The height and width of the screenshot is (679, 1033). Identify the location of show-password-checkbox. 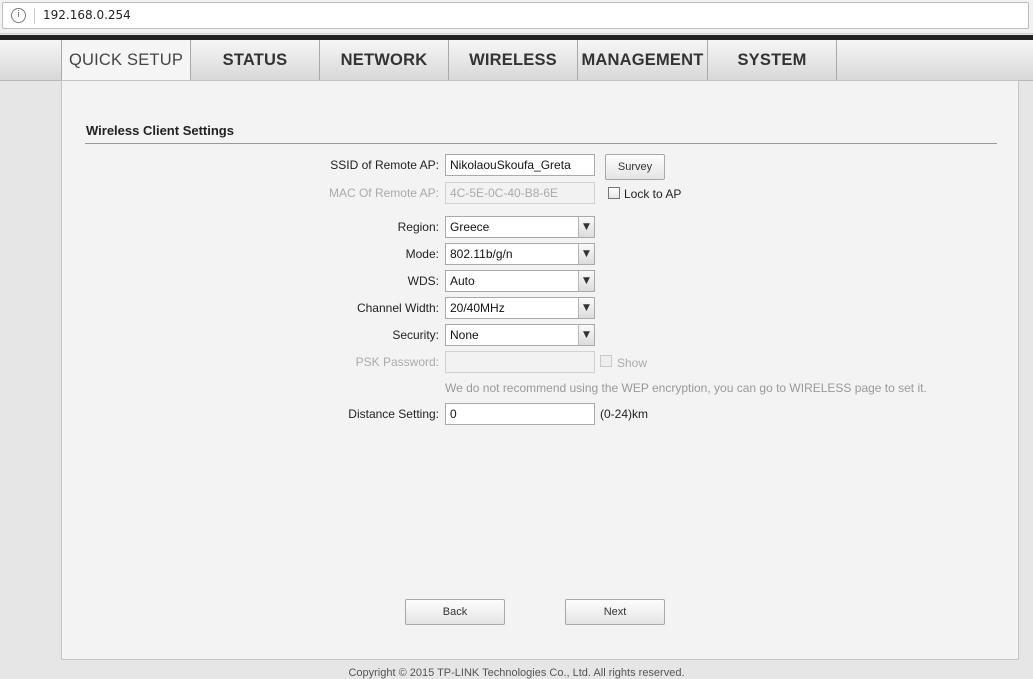
(606, 361).